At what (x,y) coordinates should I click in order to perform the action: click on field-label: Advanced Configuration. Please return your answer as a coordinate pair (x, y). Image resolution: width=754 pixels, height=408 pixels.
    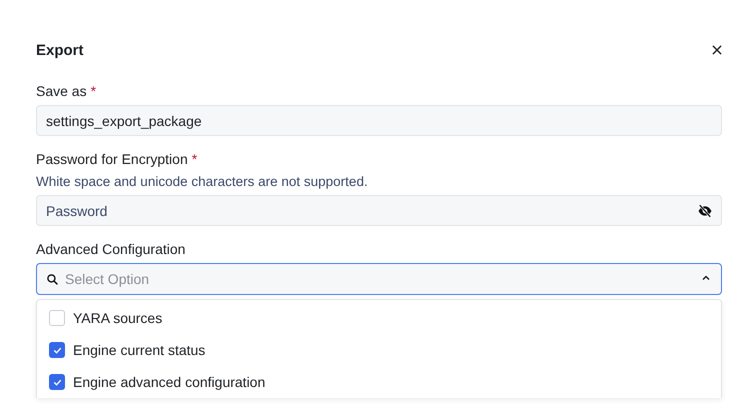
    Looking at the image, I should click on (111, 249).